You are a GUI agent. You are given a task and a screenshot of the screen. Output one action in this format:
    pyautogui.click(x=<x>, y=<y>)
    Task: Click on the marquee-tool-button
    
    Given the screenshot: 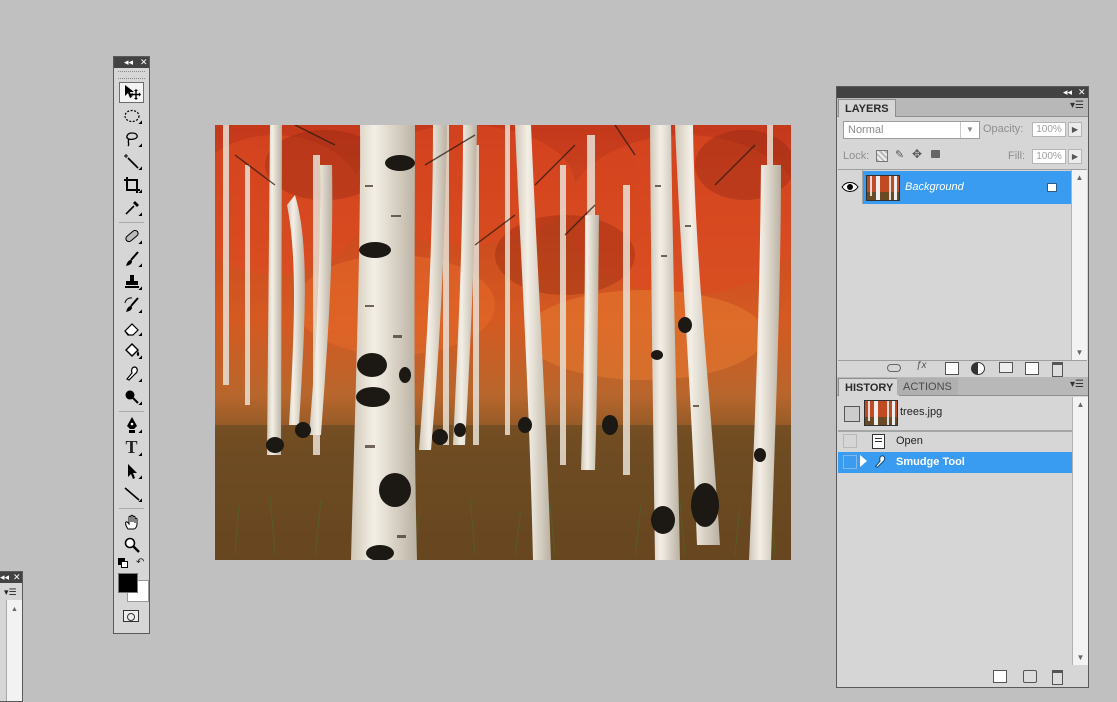 What is the action you would take?
    pyautogui.click(x=131, y=115)
    